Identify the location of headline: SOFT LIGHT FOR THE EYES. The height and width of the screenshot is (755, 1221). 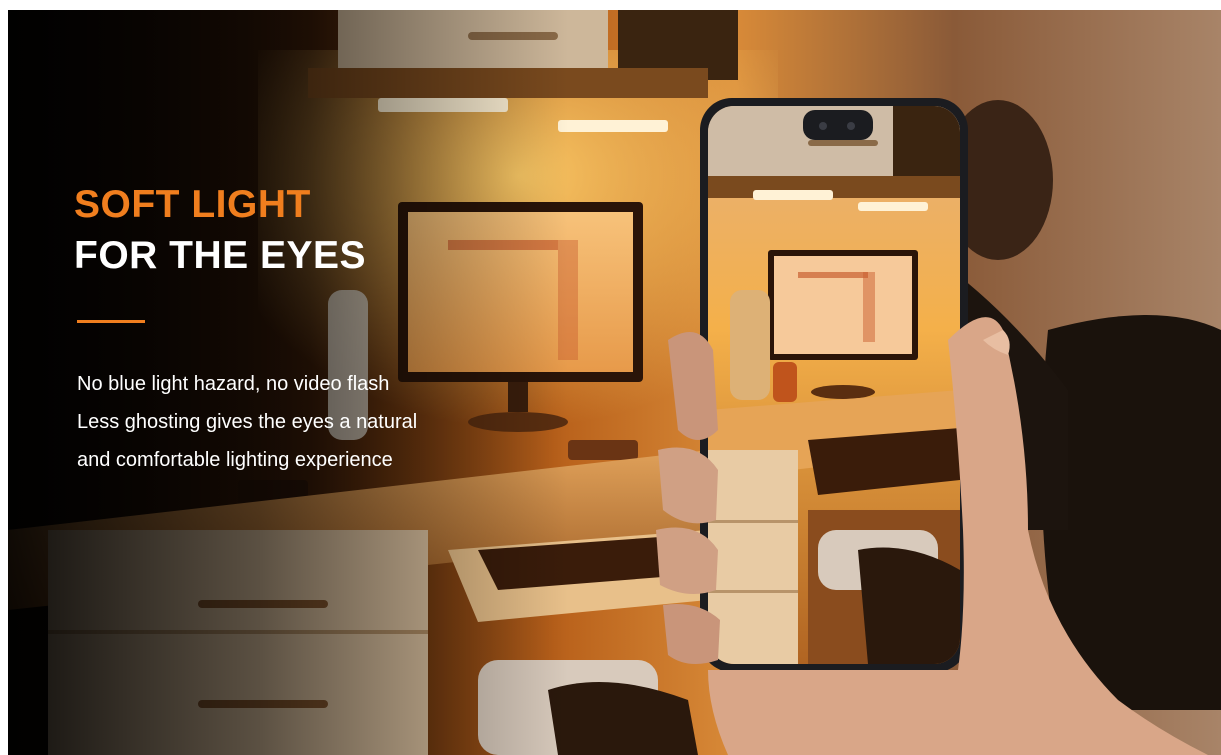
(220, 231).